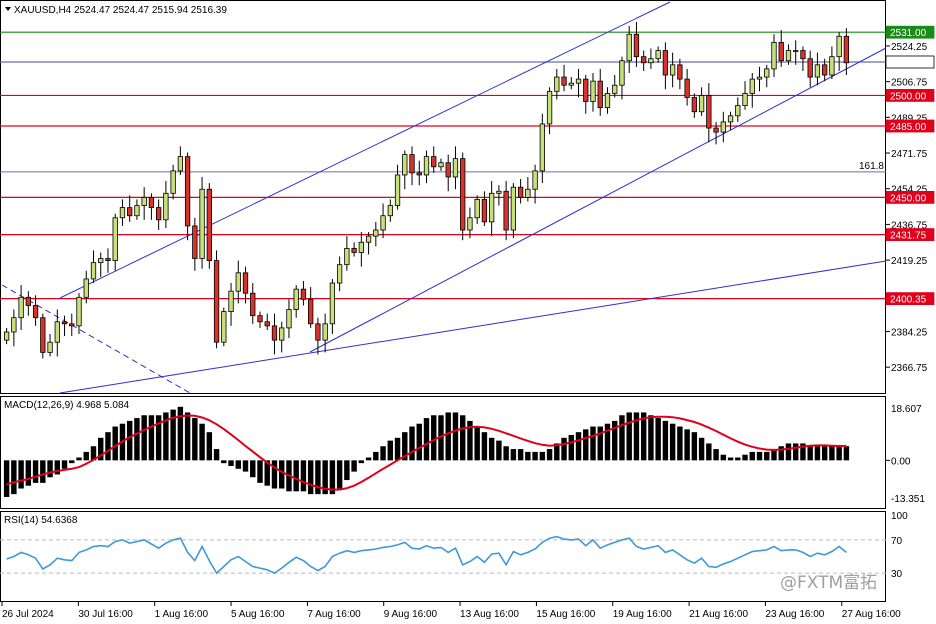 This screenshot has height=624, width=936. I want to click on rsi-label: RSI(14) 54.6368, so click(41, 520).